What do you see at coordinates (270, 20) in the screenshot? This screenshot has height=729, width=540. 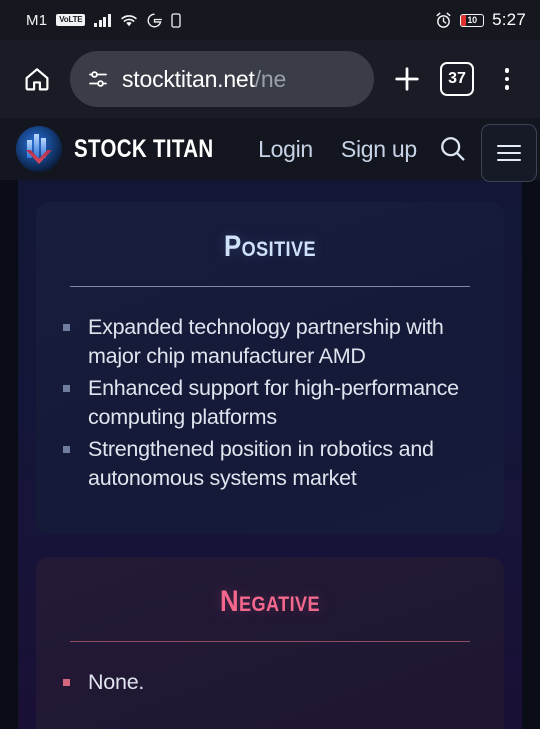 I see `status-bar: M1 VoLTE 10 5:27` at bounding box center [270, 20].